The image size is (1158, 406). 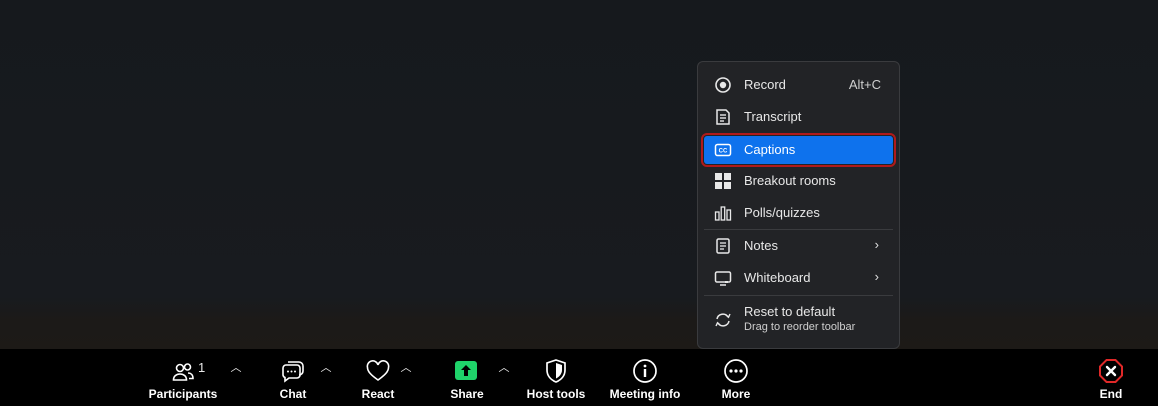 I want to click on menu-item-transcript: Transcript, so click(x=798, y=117).